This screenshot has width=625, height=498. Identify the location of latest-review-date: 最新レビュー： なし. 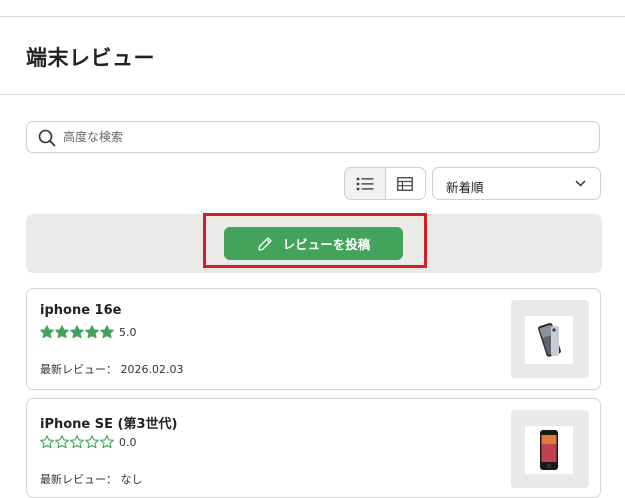
(91, 479).